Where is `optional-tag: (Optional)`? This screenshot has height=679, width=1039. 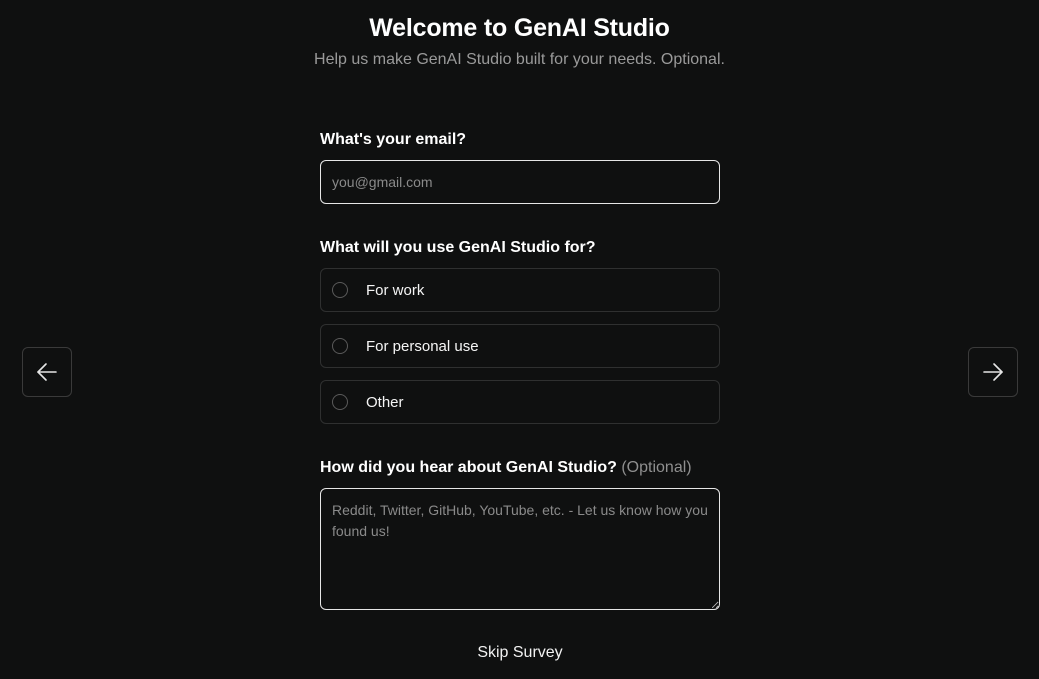
optional-tag: (Optional) is located at coordinates (656, 467).